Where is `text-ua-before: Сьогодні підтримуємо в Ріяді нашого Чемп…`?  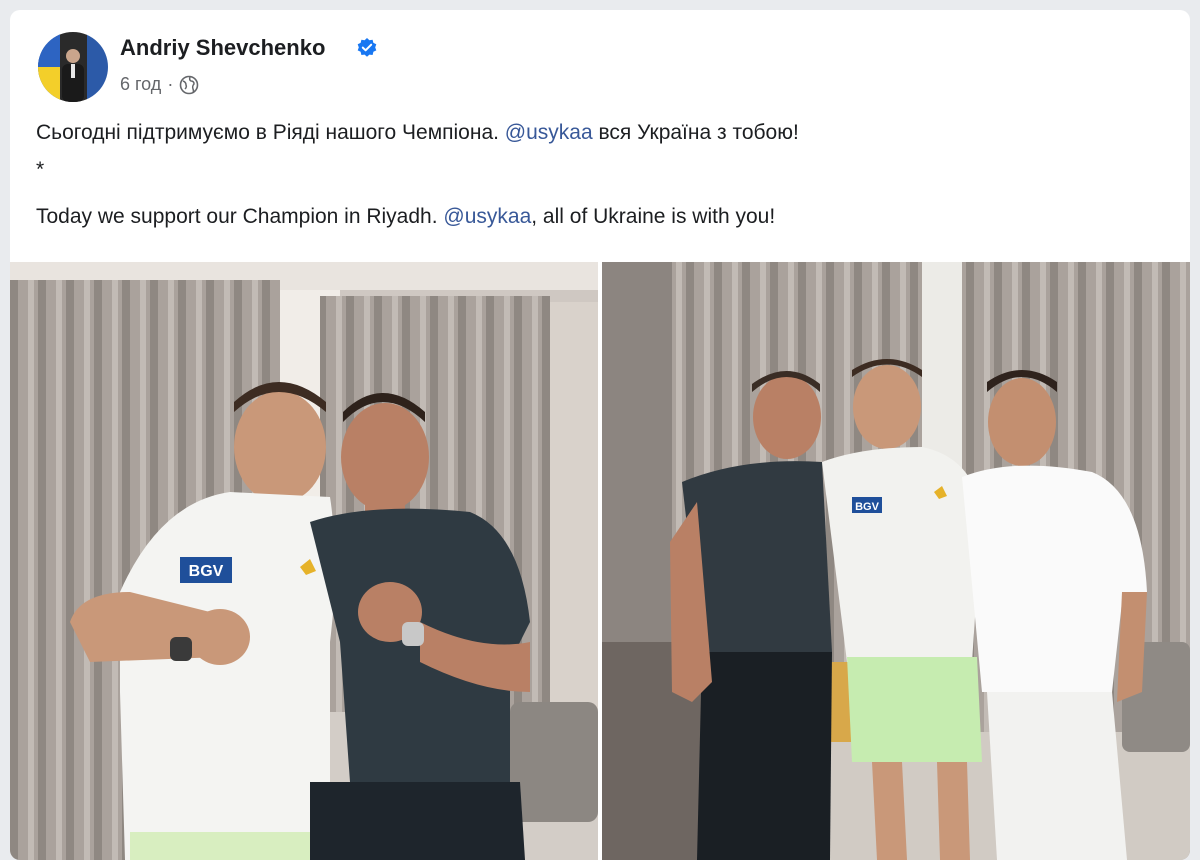
text-ua-before: Сьогодні підтримуємо в Ріяді нашого Чемп… is located at coordinates (270, 132).